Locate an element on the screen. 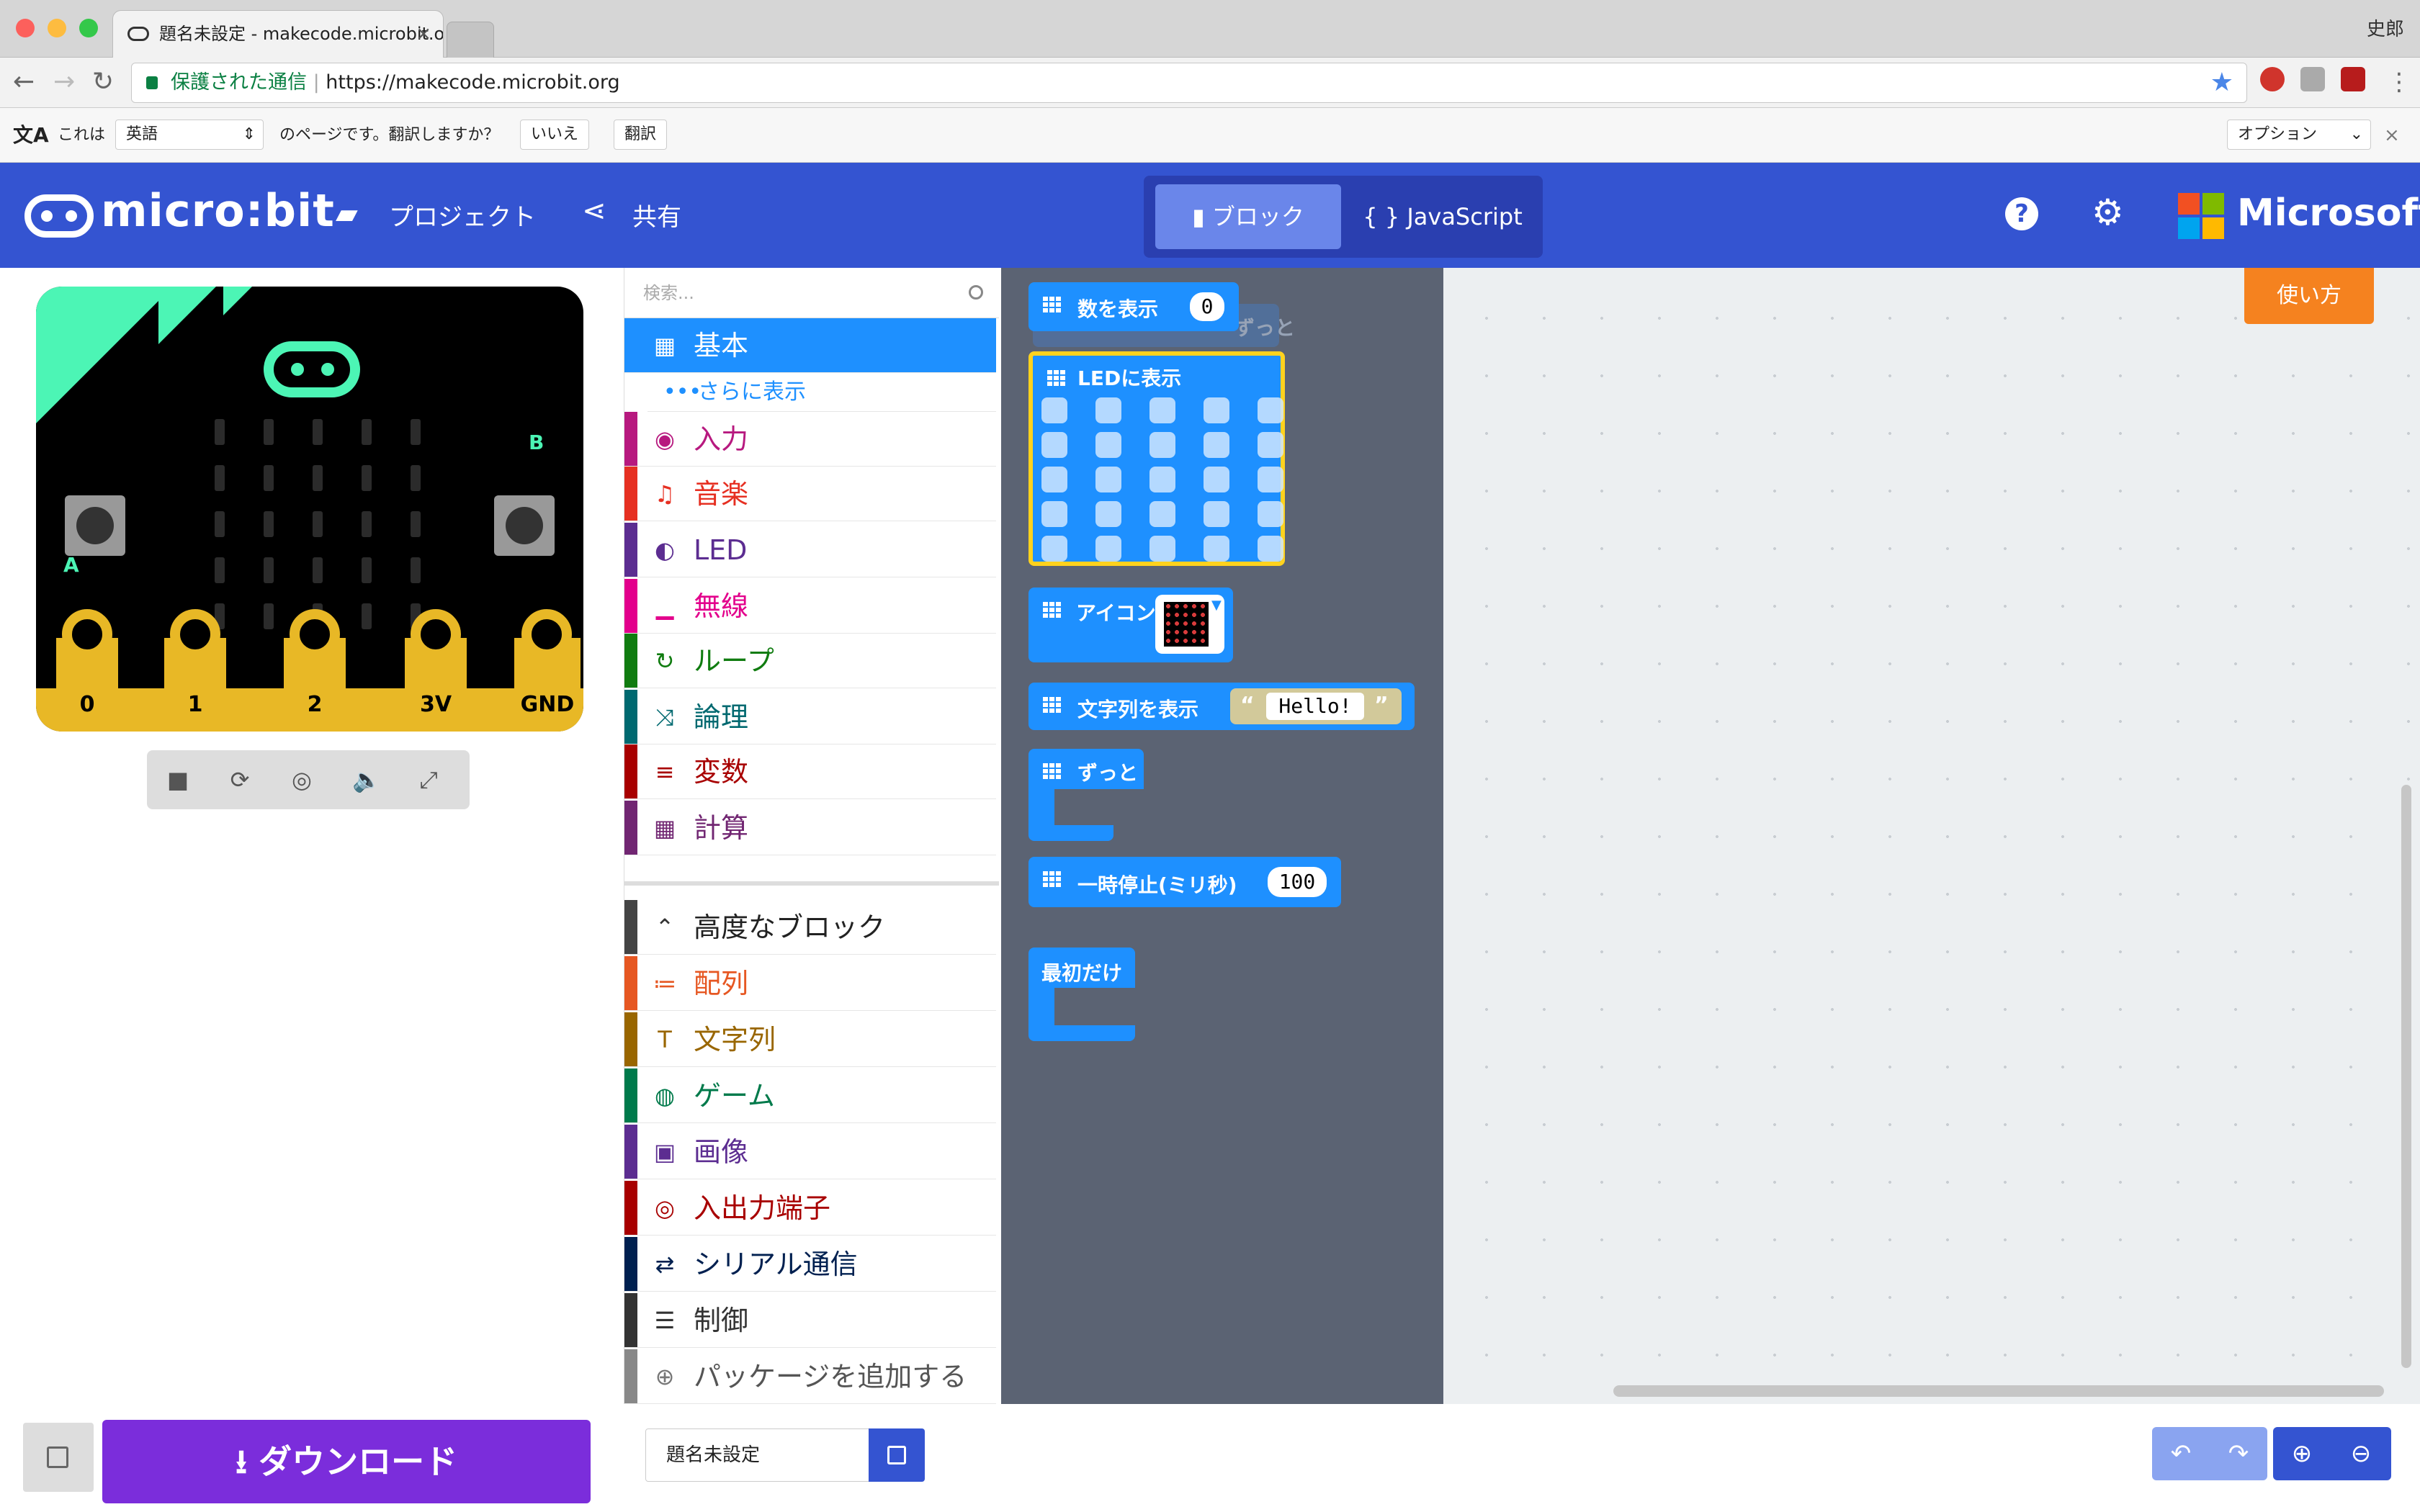 The height and width of the screenshot is (1512, 2420). forward-arrow-icon: → is located at coordinates (64, 82).